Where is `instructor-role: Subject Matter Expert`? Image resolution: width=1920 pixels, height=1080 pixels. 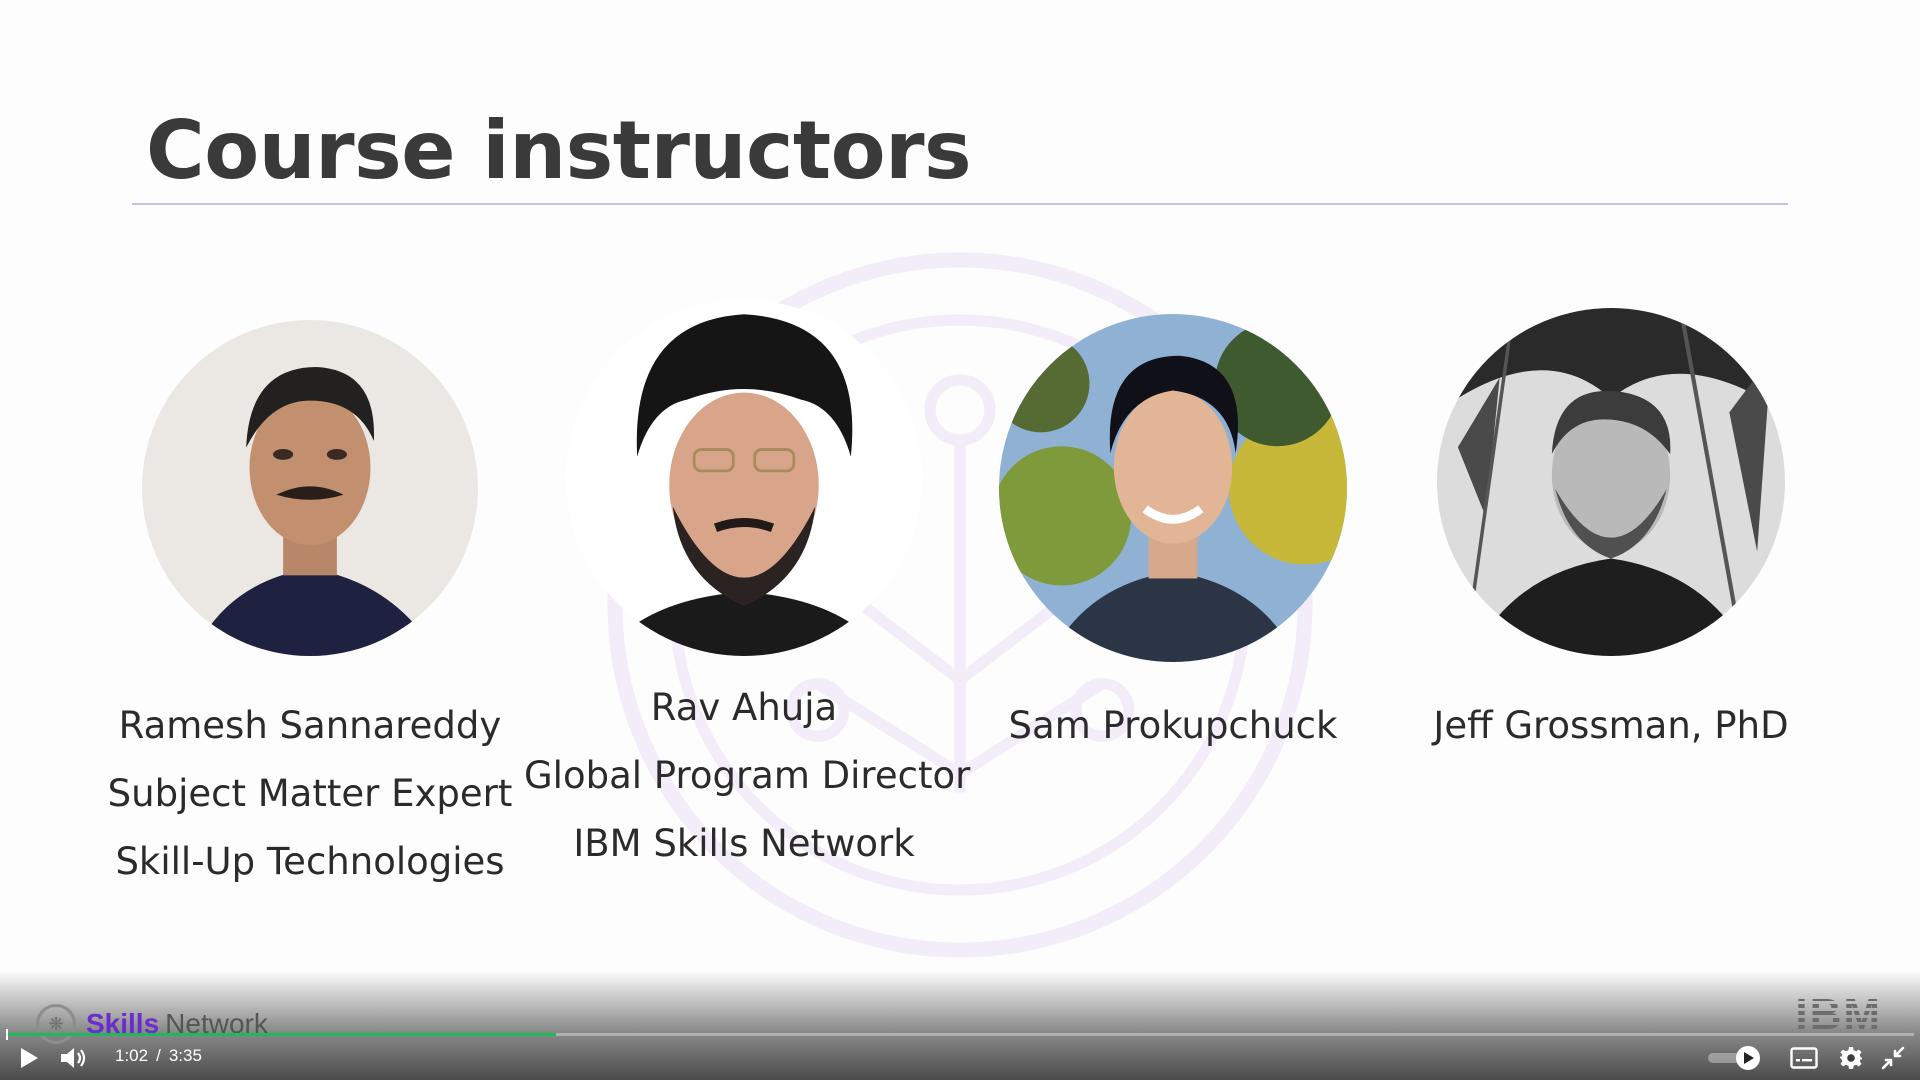
instructor-role: Subject Matter Expert is located at coordinates (310, 793).